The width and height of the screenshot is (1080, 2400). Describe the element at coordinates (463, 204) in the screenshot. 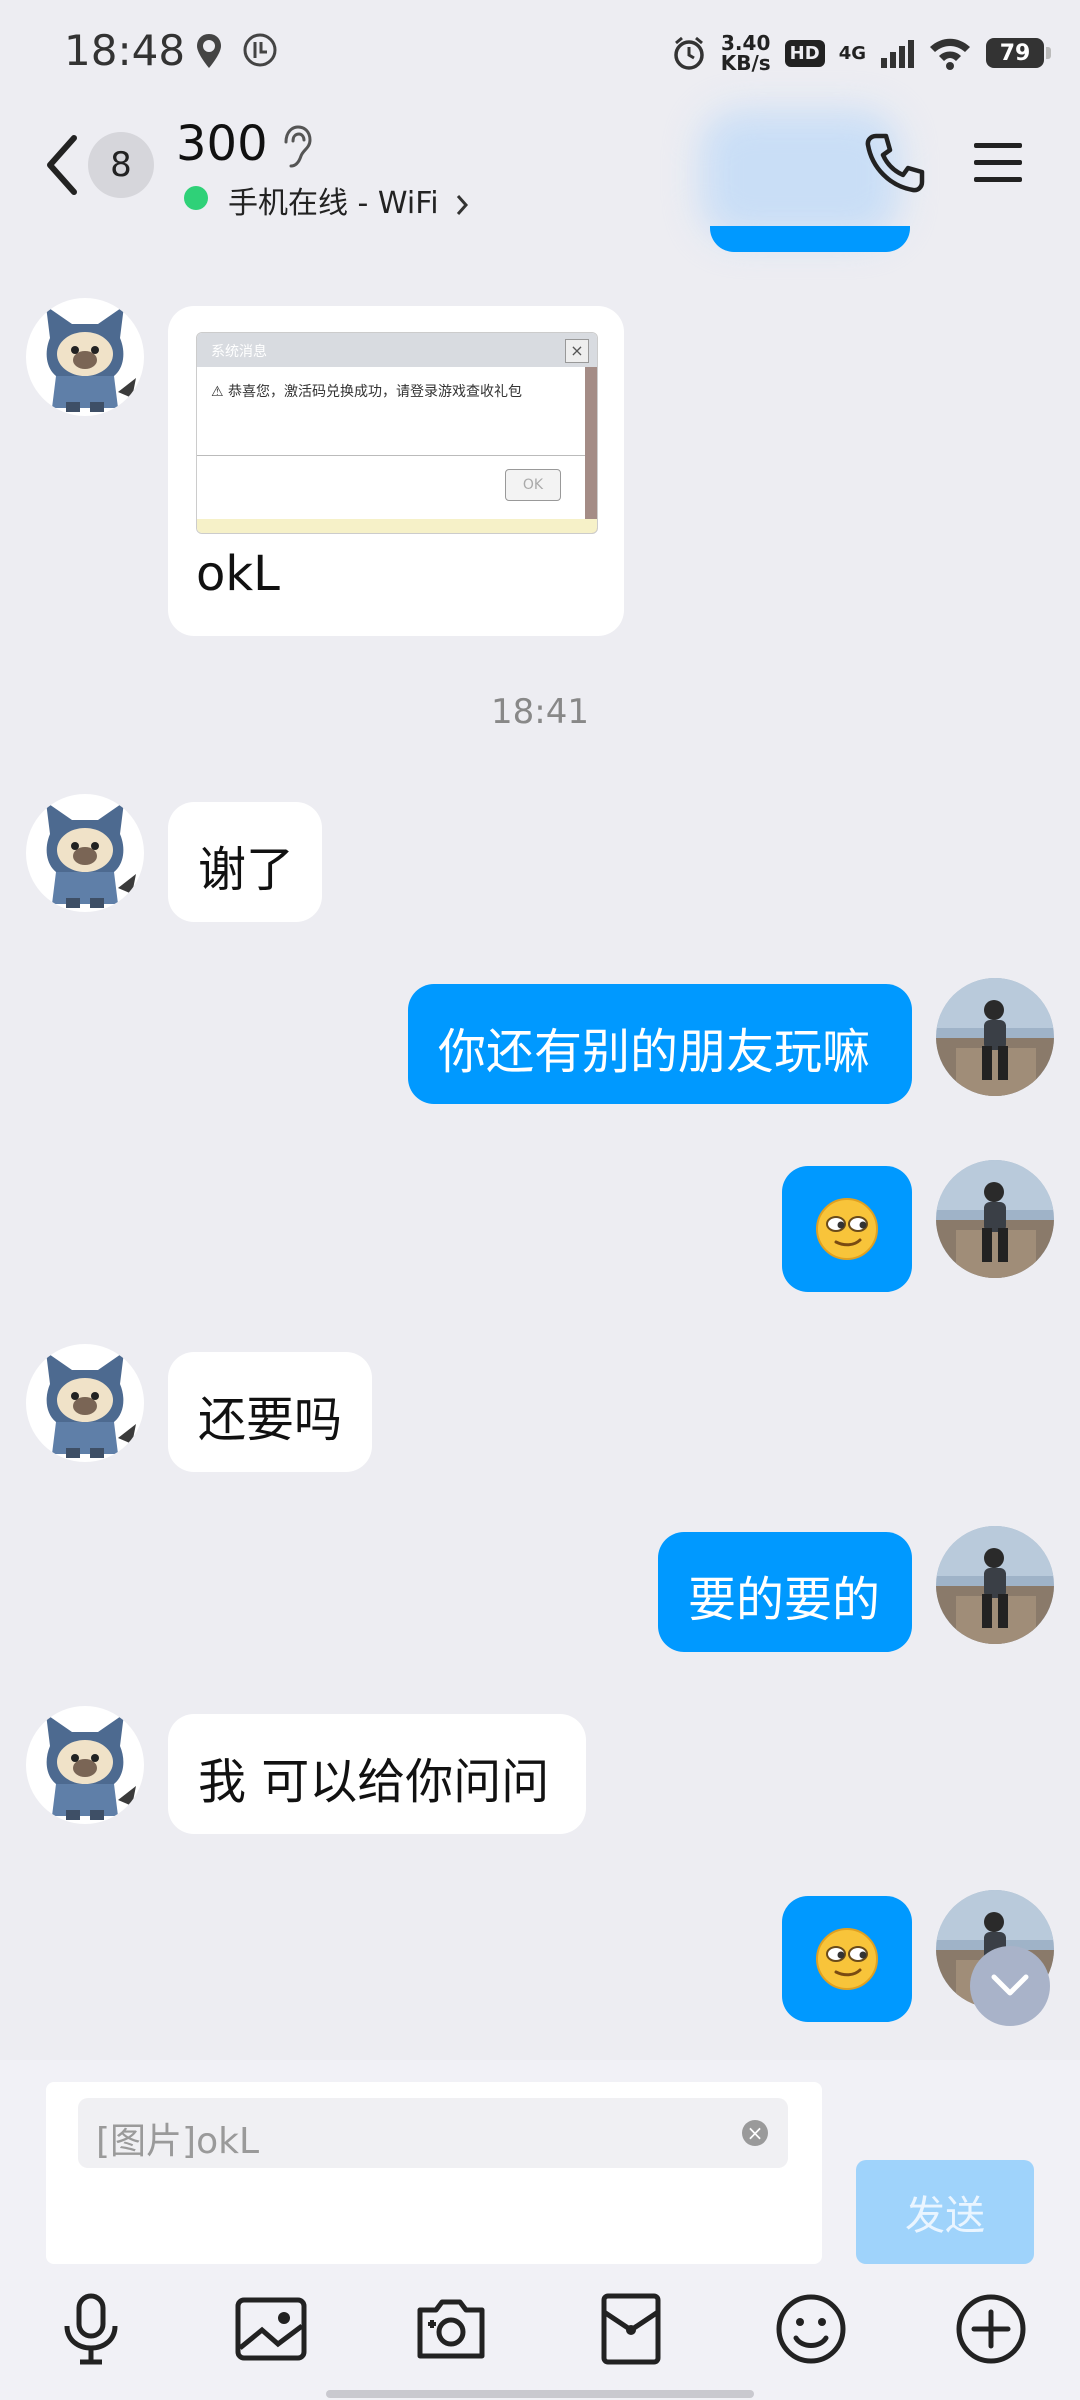

I see `chevron-right-icon` at that location.